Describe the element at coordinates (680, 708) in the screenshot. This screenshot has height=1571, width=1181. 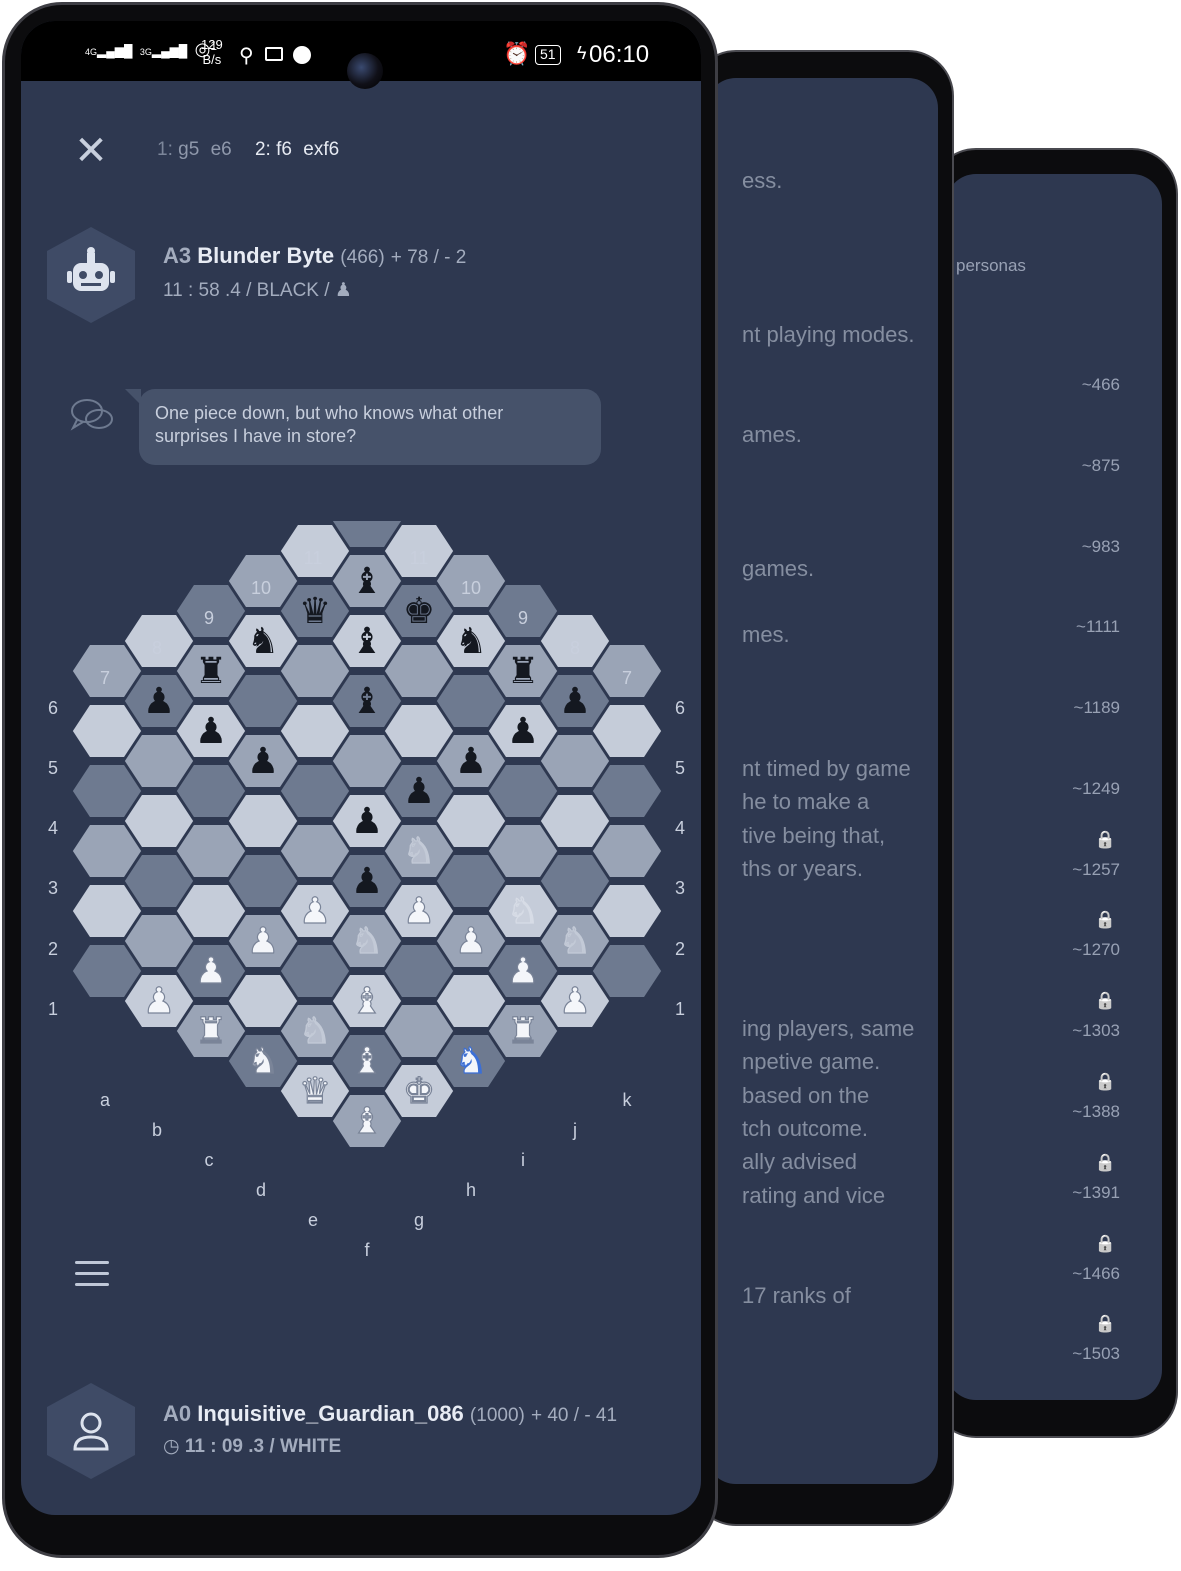
I see `rank-label-right: 6` at that location.